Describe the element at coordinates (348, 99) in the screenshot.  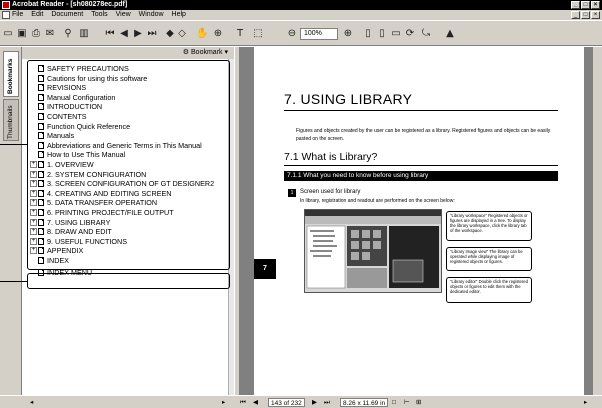
I see `chapter-title: 7. USING LIBRARY` at that location.